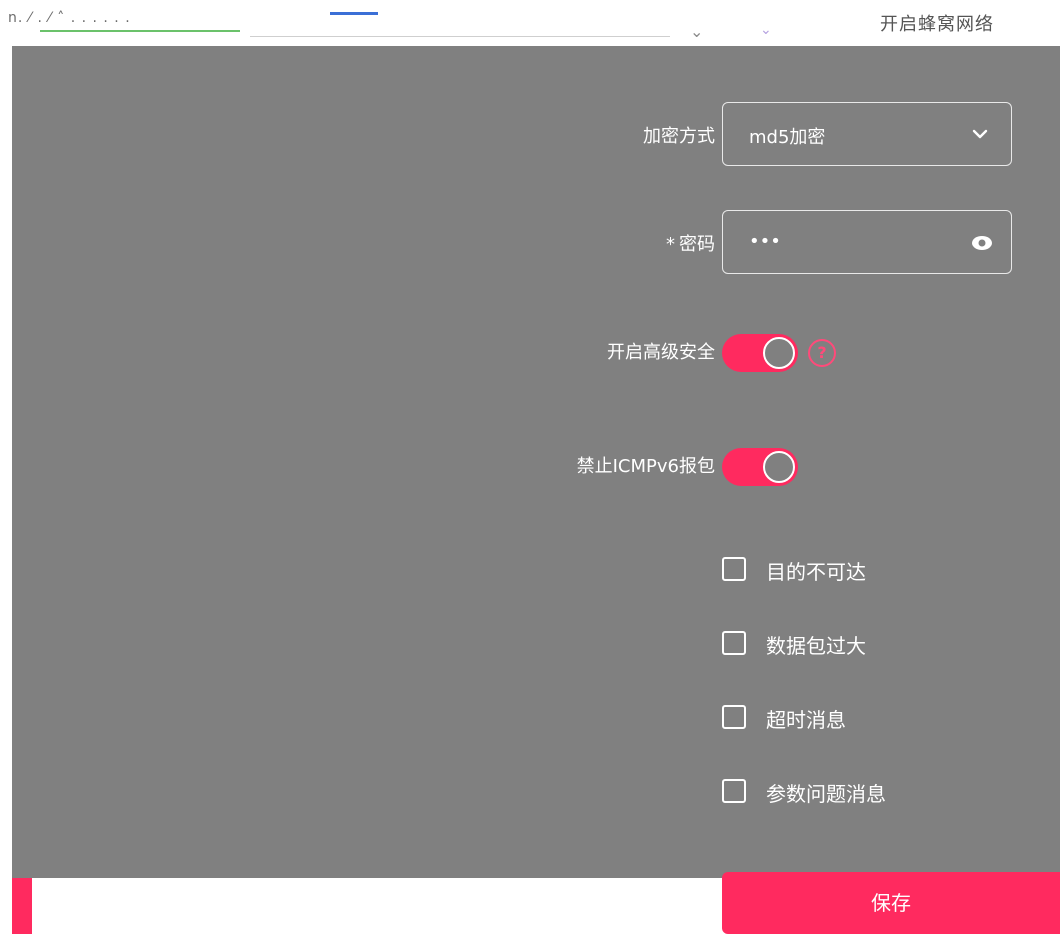 This screenshot has height=934, width=1060. Describe the element at coordinates (530, 23) in the screenshot. I see `top-header: n. ⁄ . ⁄ ˄ . . . . . . ⌄ ⌄ 开启蜂窝网络` at that location.